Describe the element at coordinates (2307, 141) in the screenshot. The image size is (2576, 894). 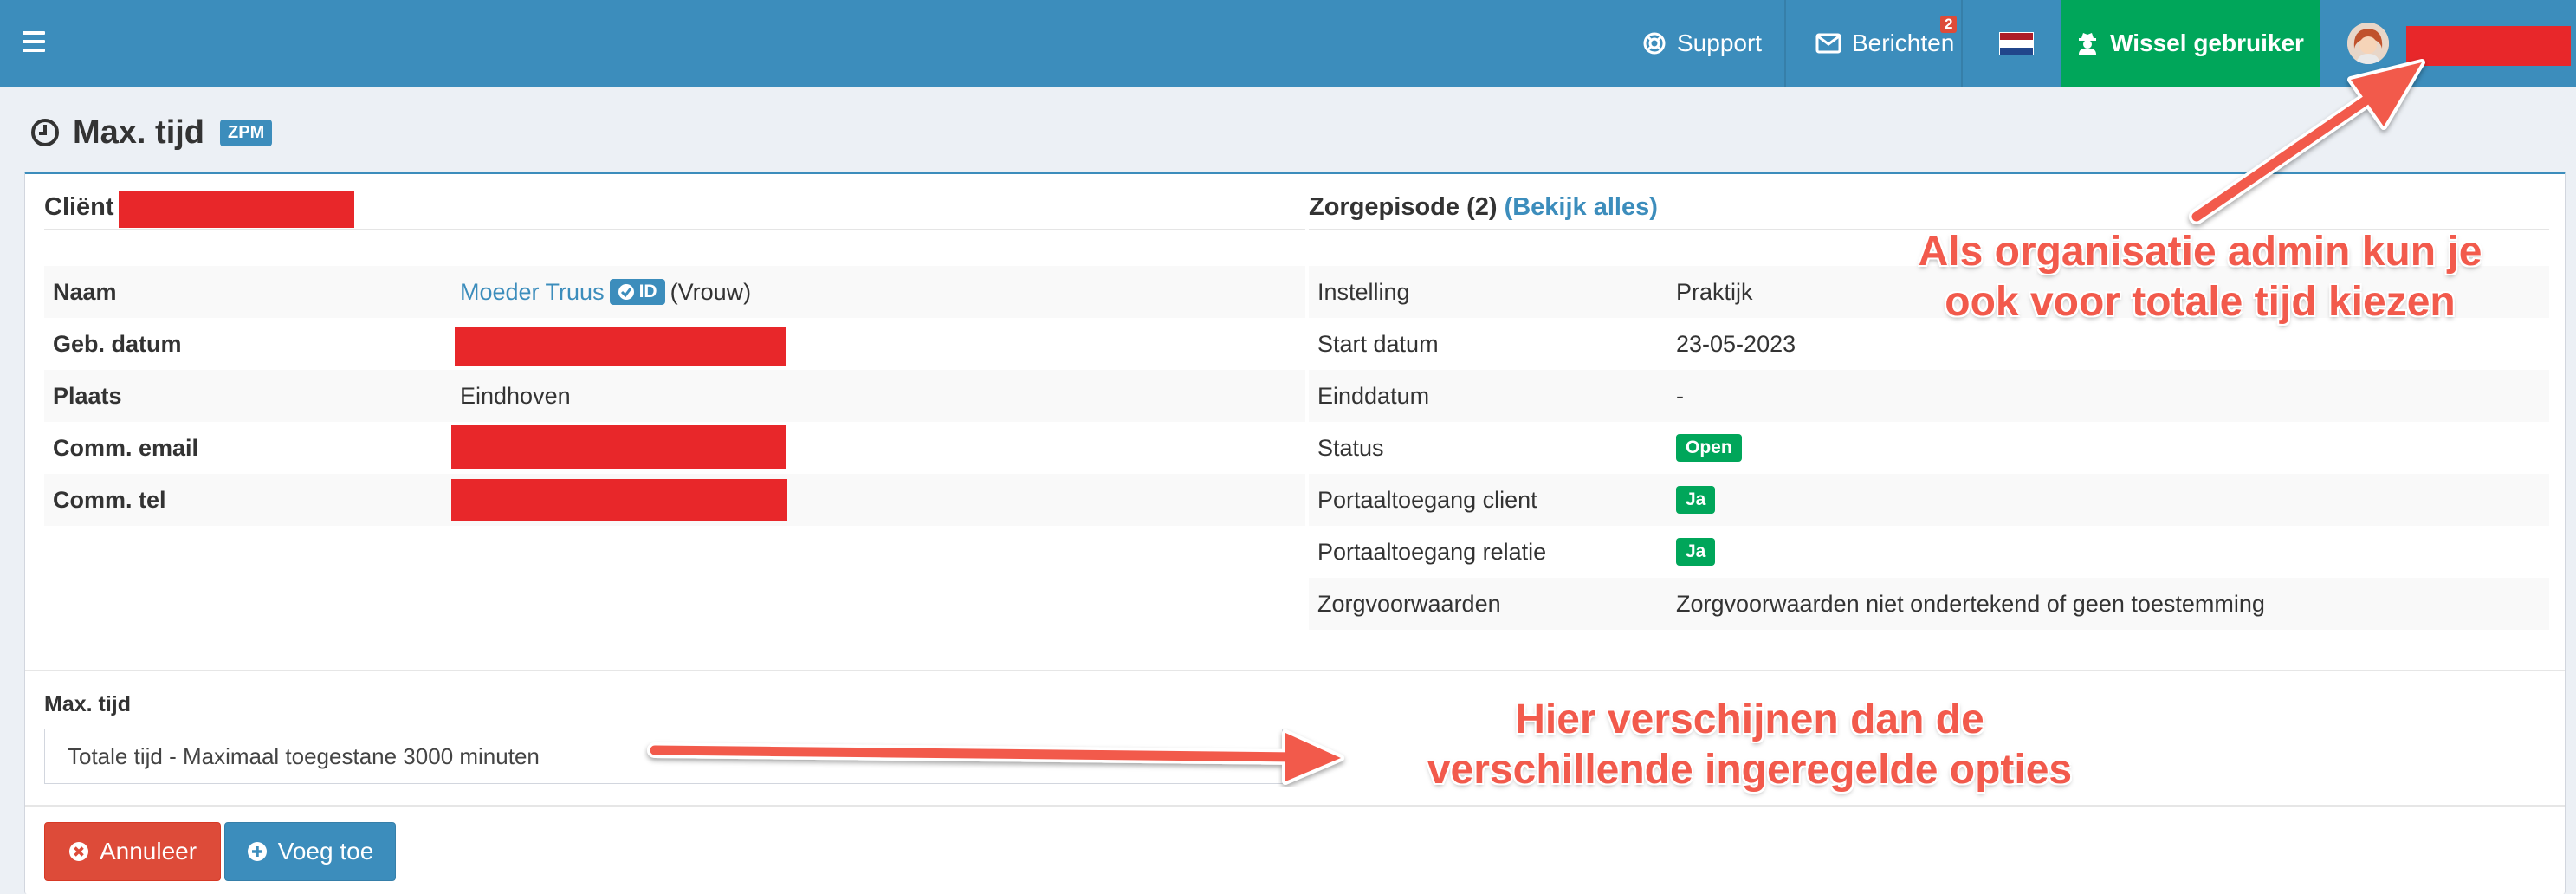
I see `arrow-to-username` at that location.